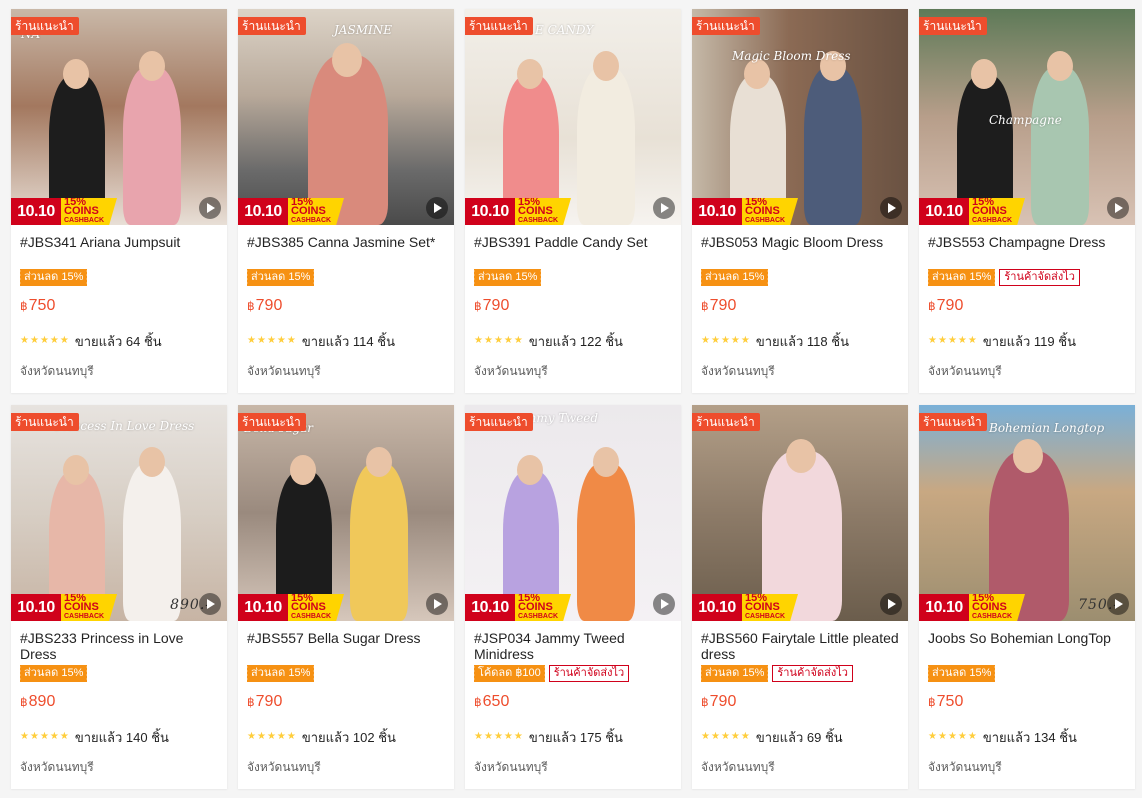  What do you see at coordinates (1027, 646) in the screenshot?
I see `product-name: Joobs So Bohemian LongTop` at bounding box center [1027, 646].